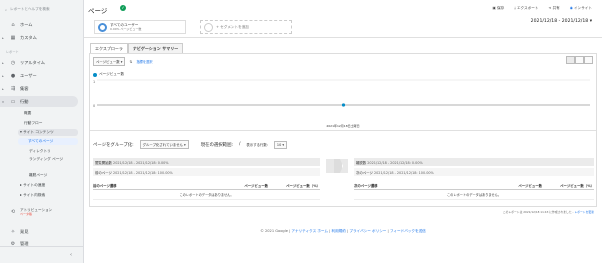 The image size is (602, 263). What do you see at coordinates (590, 21) in the screenshot?
I see `chevron-down-icon: ▾` at bounding box center [590, 21].